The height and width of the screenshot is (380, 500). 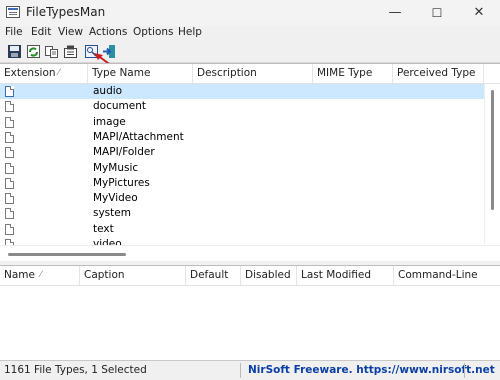 What do you see at coordinates (242, 241) in the screenshot?
I see `table-row: video` at bounding box center [242, 241].